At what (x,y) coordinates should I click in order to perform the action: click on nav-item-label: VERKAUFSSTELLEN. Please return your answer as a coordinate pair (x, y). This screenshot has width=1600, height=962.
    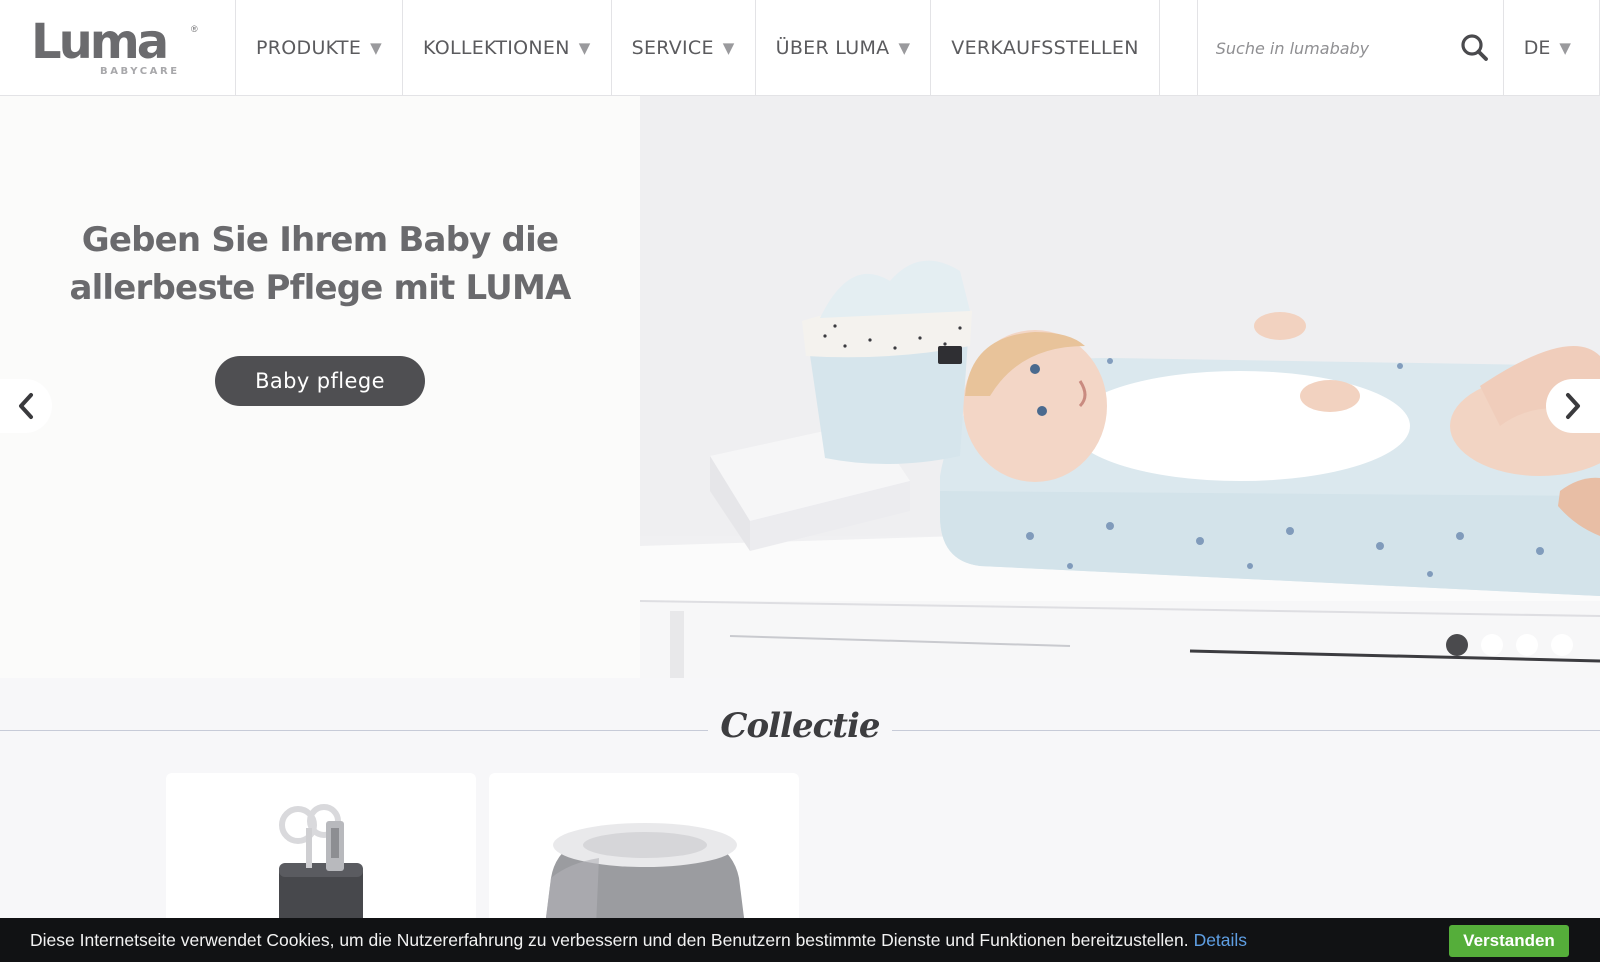
    Looking at the image, I should click on (1045, 48).